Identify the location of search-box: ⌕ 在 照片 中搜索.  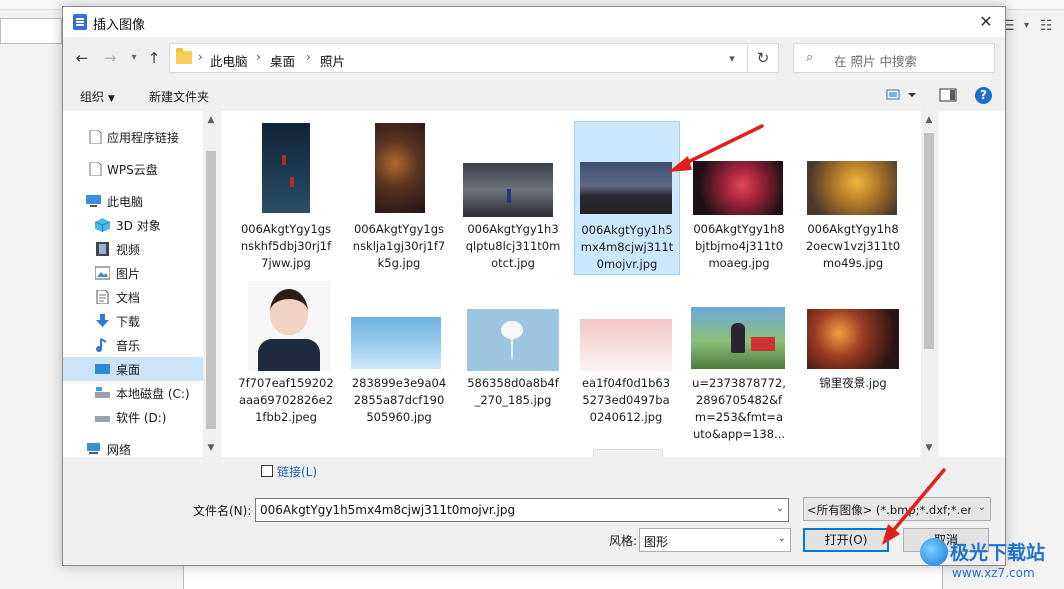
(894, 58).